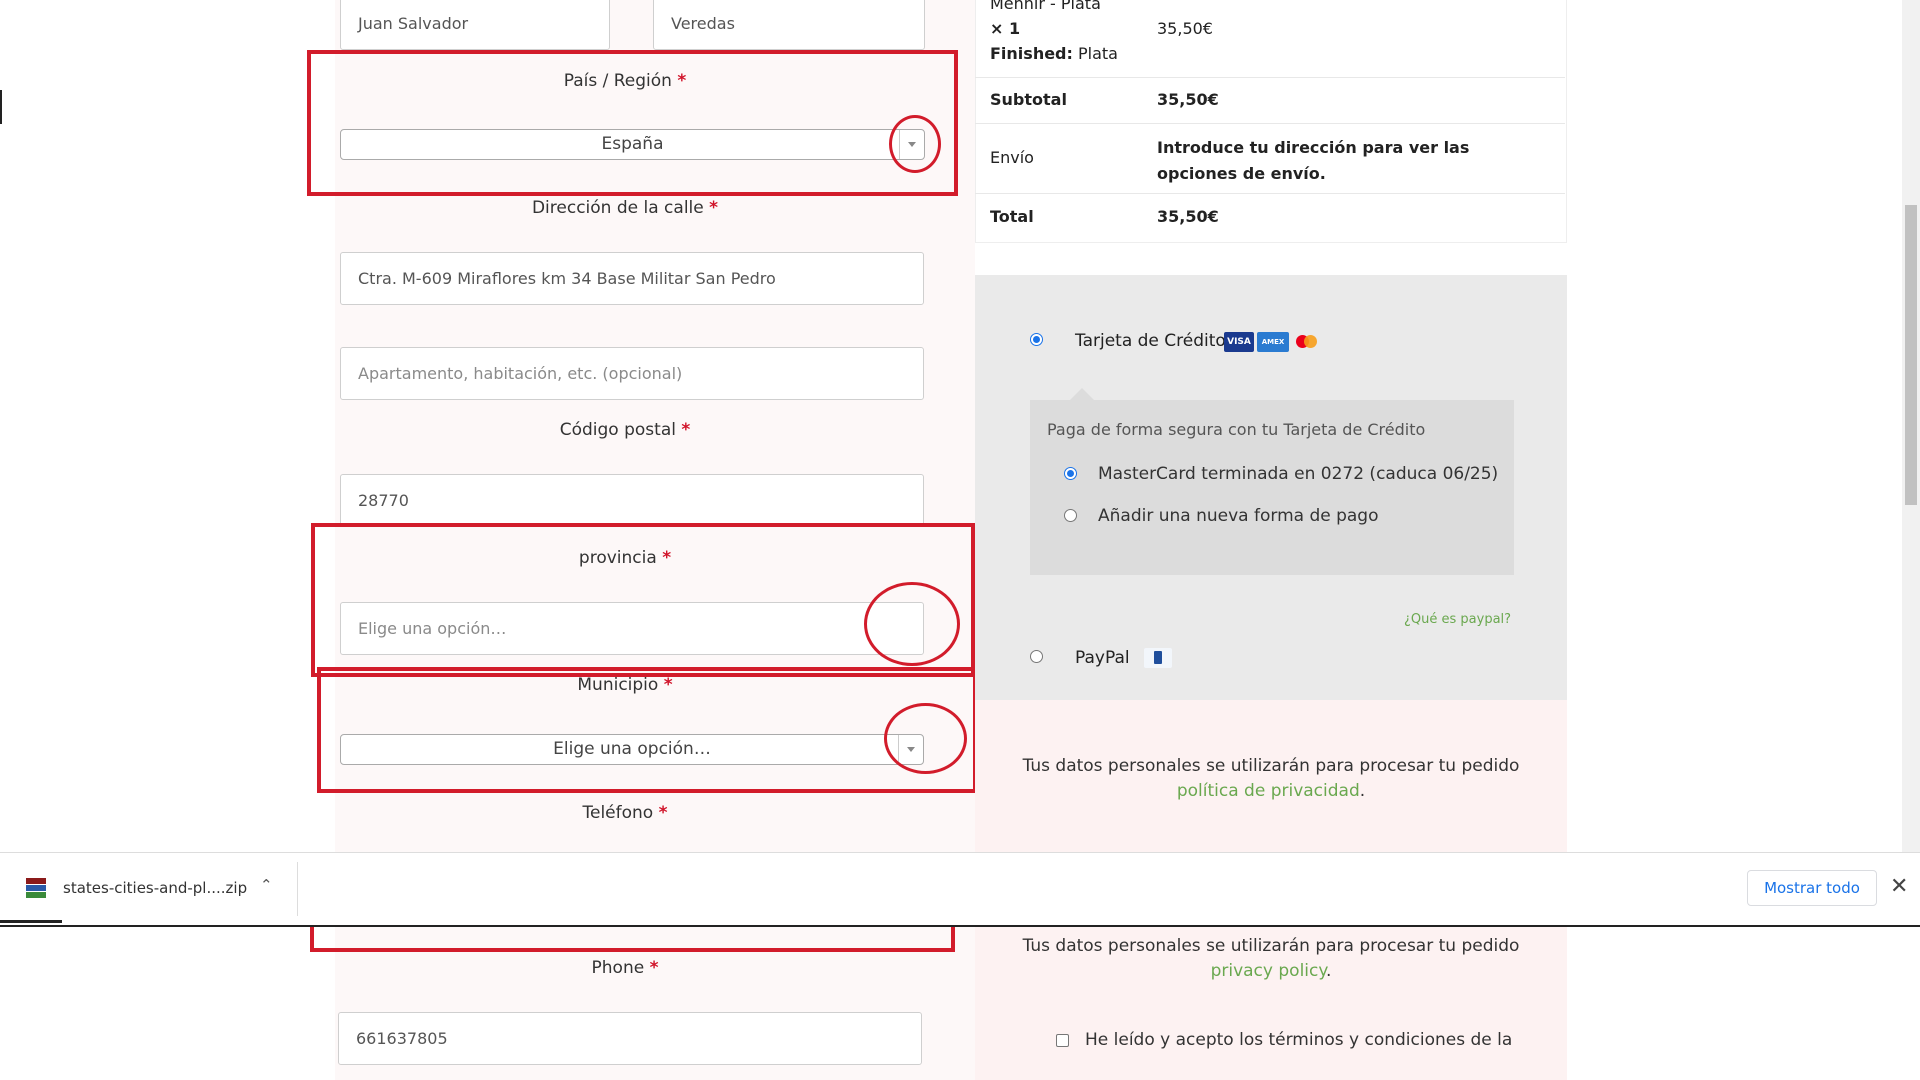 Image resolution: width=1920 pixels, height=1080 pixels. I want to click on phone-input: 661637805, so click(630, 1038).